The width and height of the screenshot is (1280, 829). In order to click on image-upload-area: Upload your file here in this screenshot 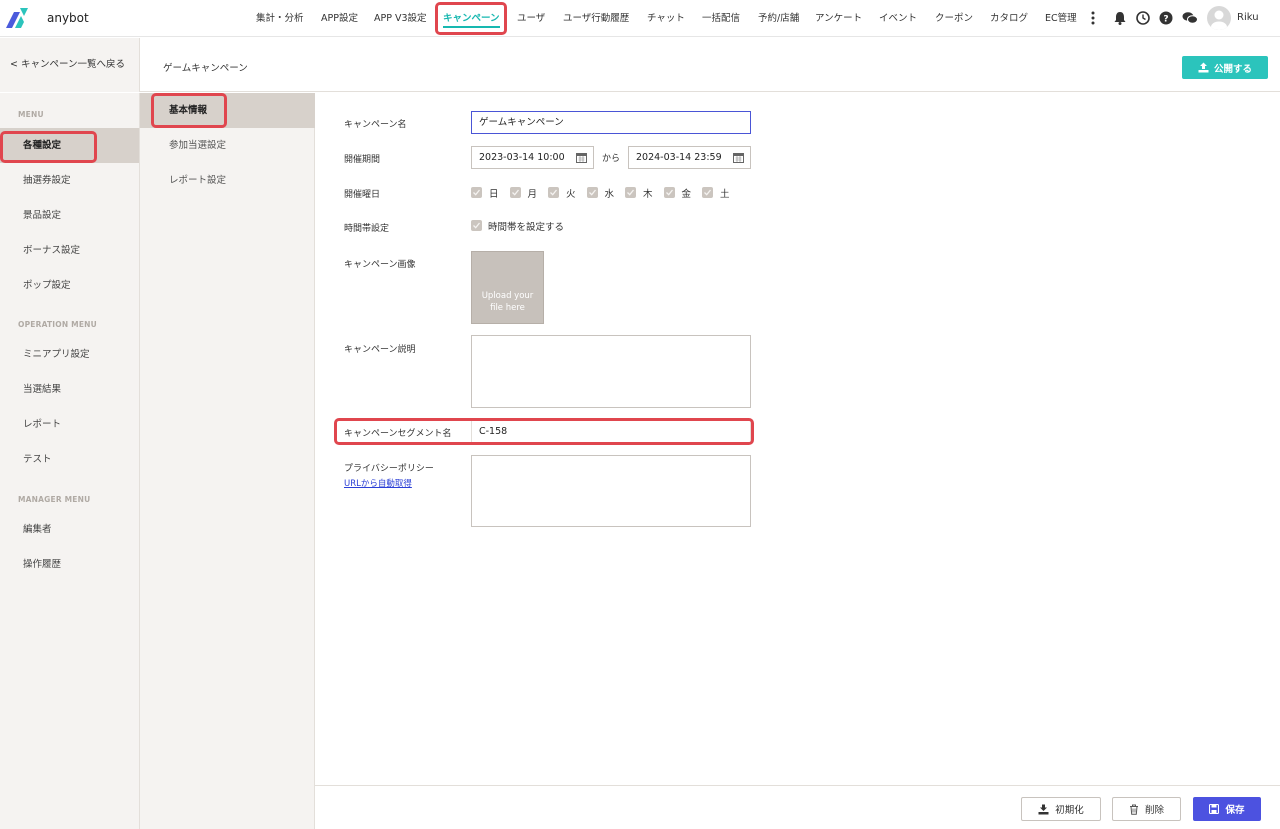, I will do `click(507, 287)`.